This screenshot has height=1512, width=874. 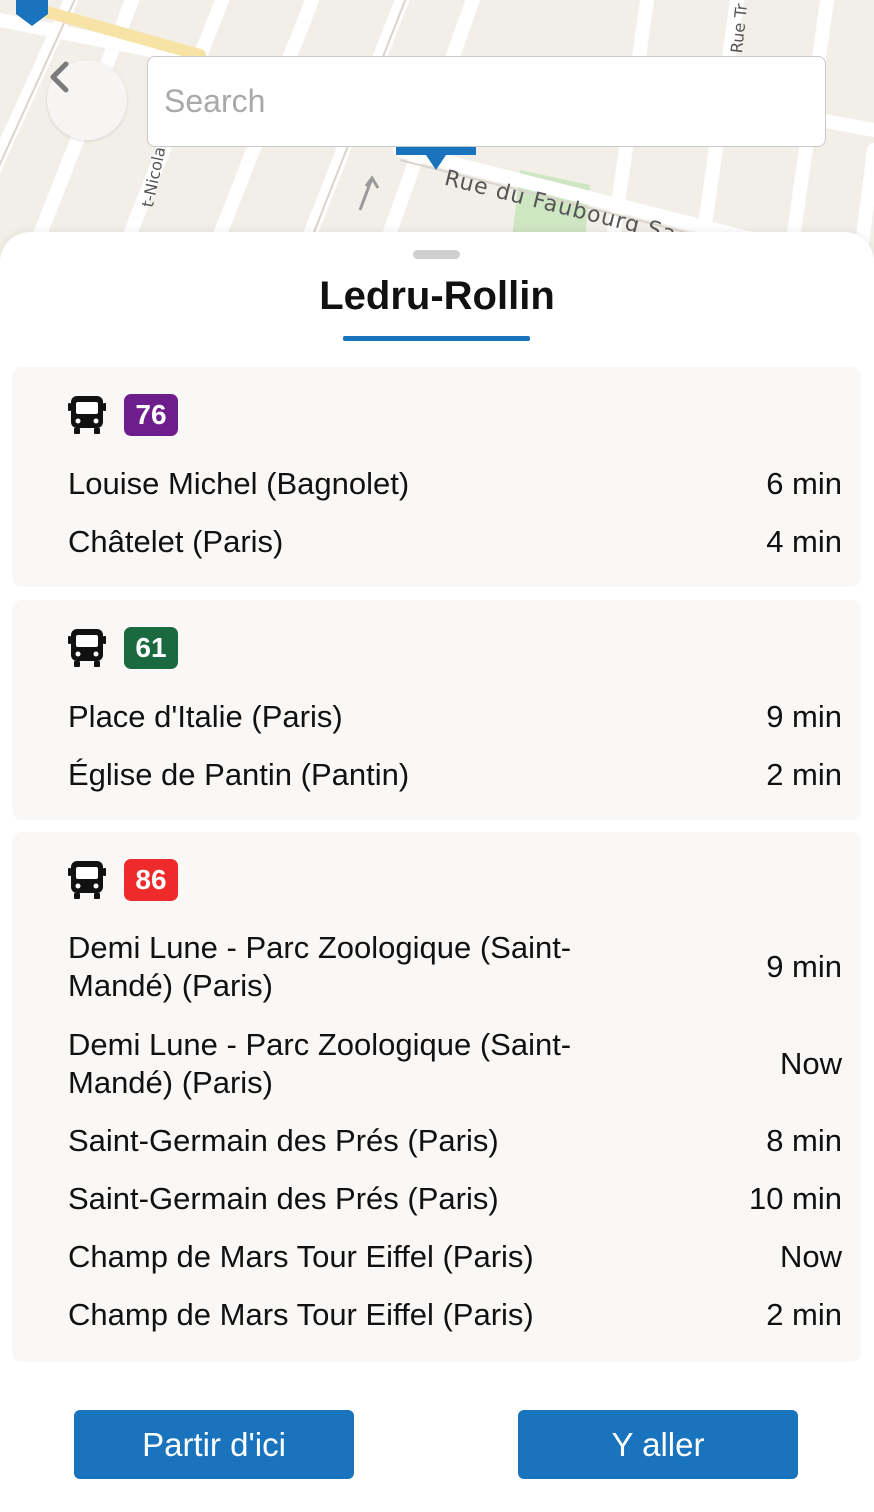 I want to click on departure-time: 4 min, so click(x=804, y=541).